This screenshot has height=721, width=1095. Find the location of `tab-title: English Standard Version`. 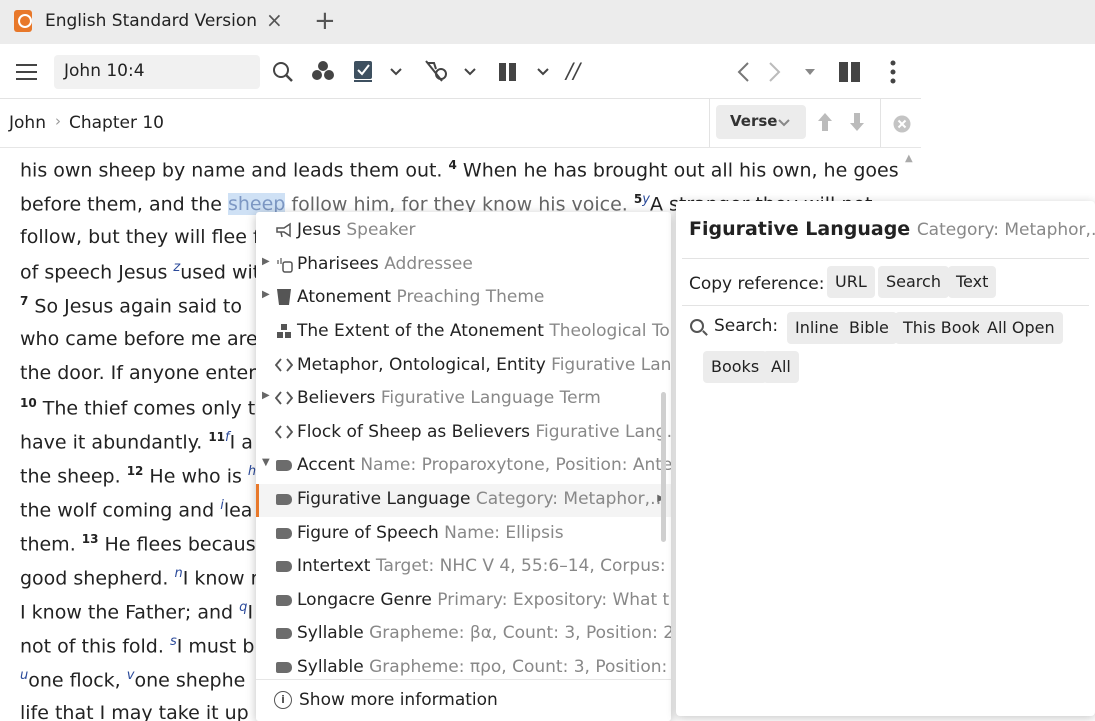

tab-title: English Standard Version is located at coordinates (151, 21).